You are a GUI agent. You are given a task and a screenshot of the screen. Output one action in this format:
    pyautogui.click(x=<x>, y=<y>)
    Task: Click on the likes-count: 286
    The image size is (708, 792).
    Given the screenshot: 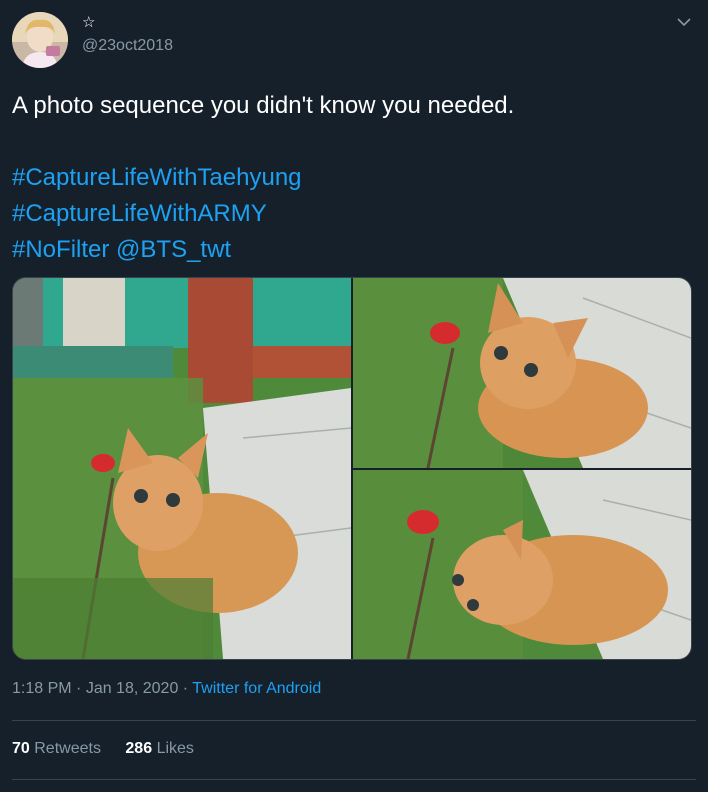 What is the action you would take?
    pyautogui.click(x=139, y=748)
    